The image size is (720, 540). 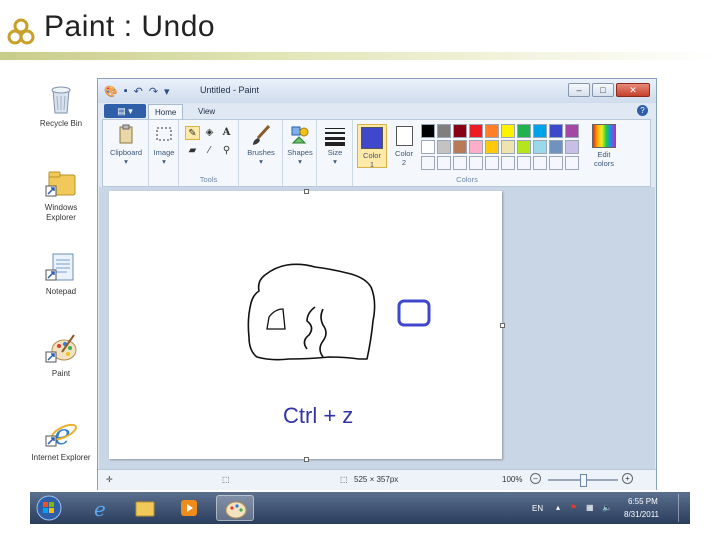 What do you see at coordinates (230, 90) in the screenshot?
I see `window-title: Untitled - Paint` at bounding box center [230, 90].